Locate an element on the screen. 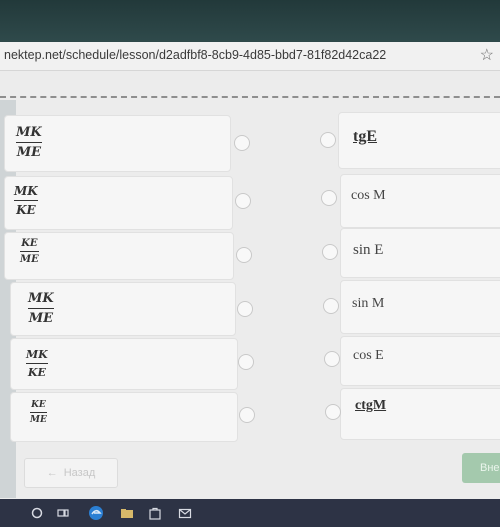  file-explorer-icon is located at coordinates (127, 513).